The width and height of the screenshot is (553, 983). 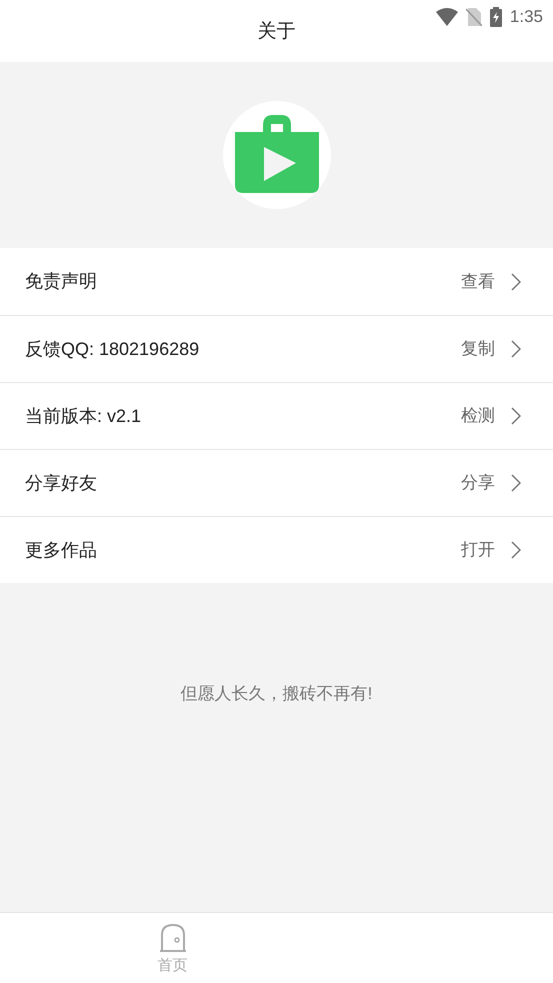 I want to click on settings-row: 免责声明 查看, so click(x=276, y=281).